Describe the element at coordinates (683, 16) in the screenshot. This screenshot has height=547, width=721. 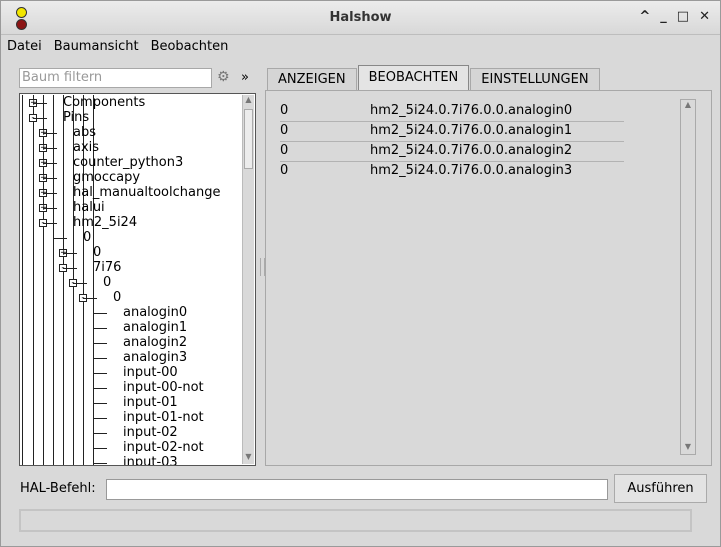
I see `maximize-icon: □` at that location.